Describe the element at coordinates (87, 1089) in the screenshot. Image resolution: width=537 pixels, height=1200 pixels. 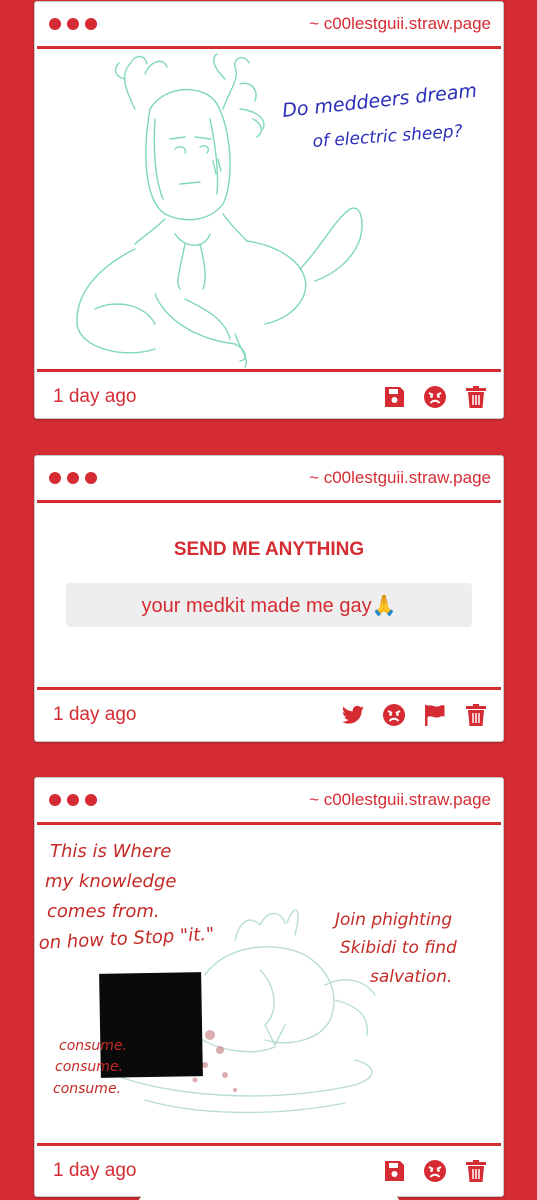
I see `drawing-text-bottom-3: consume.` at that location.